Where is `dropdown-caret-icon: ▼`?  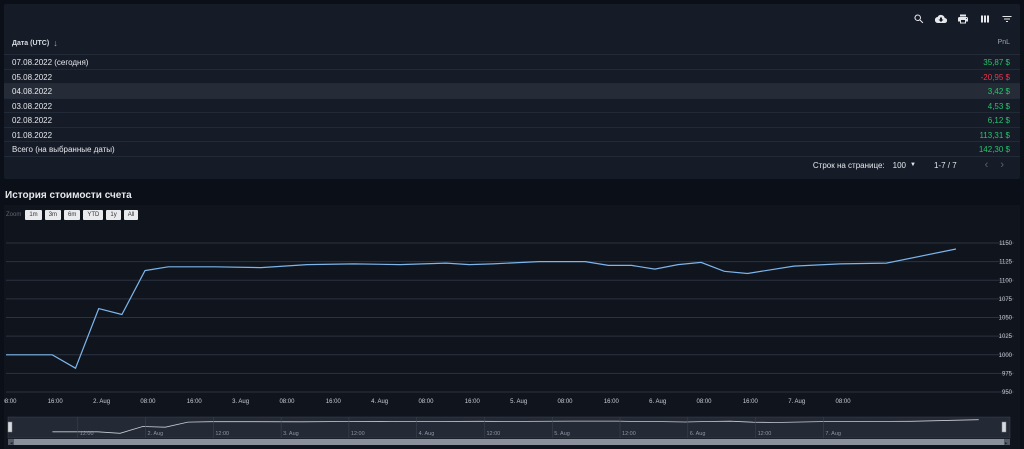
dropdown-caret-icon: ▼ is located at coordinates (913, 165).